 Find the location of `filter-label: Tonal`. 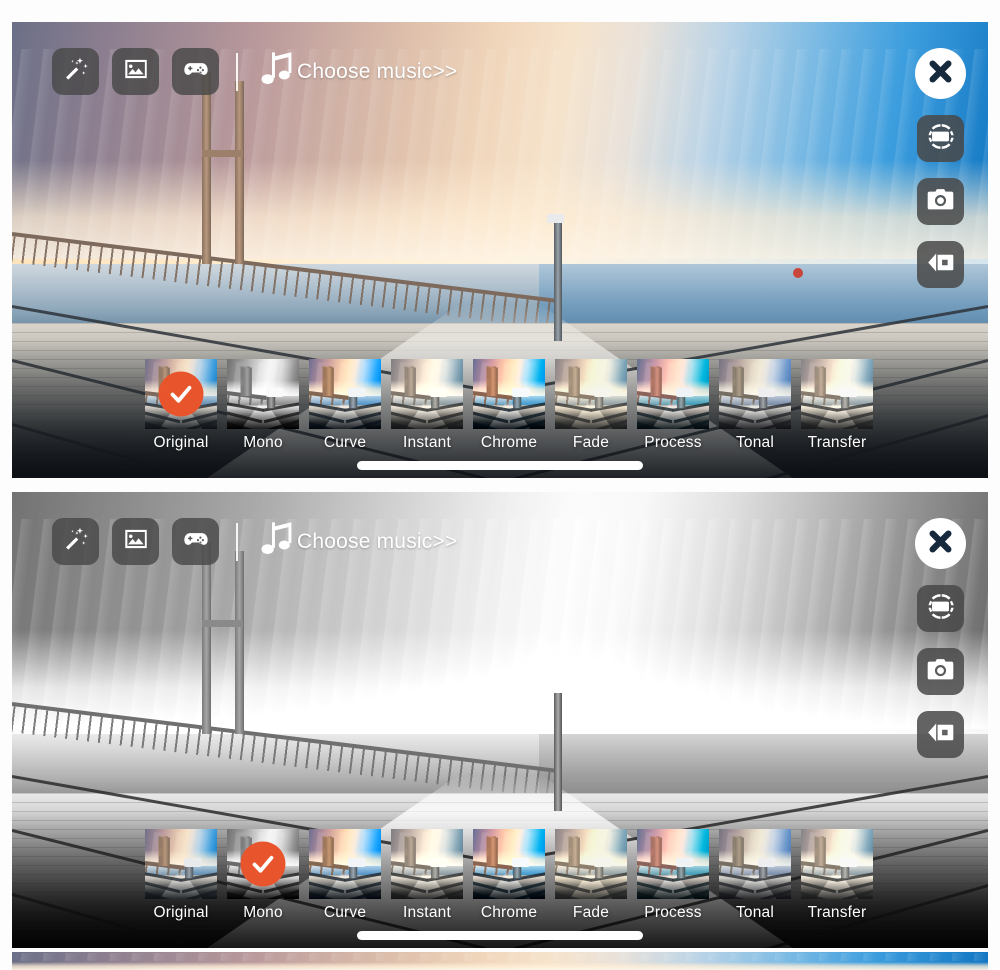

filter-label: Tonal is located at coordinates (755, 442).